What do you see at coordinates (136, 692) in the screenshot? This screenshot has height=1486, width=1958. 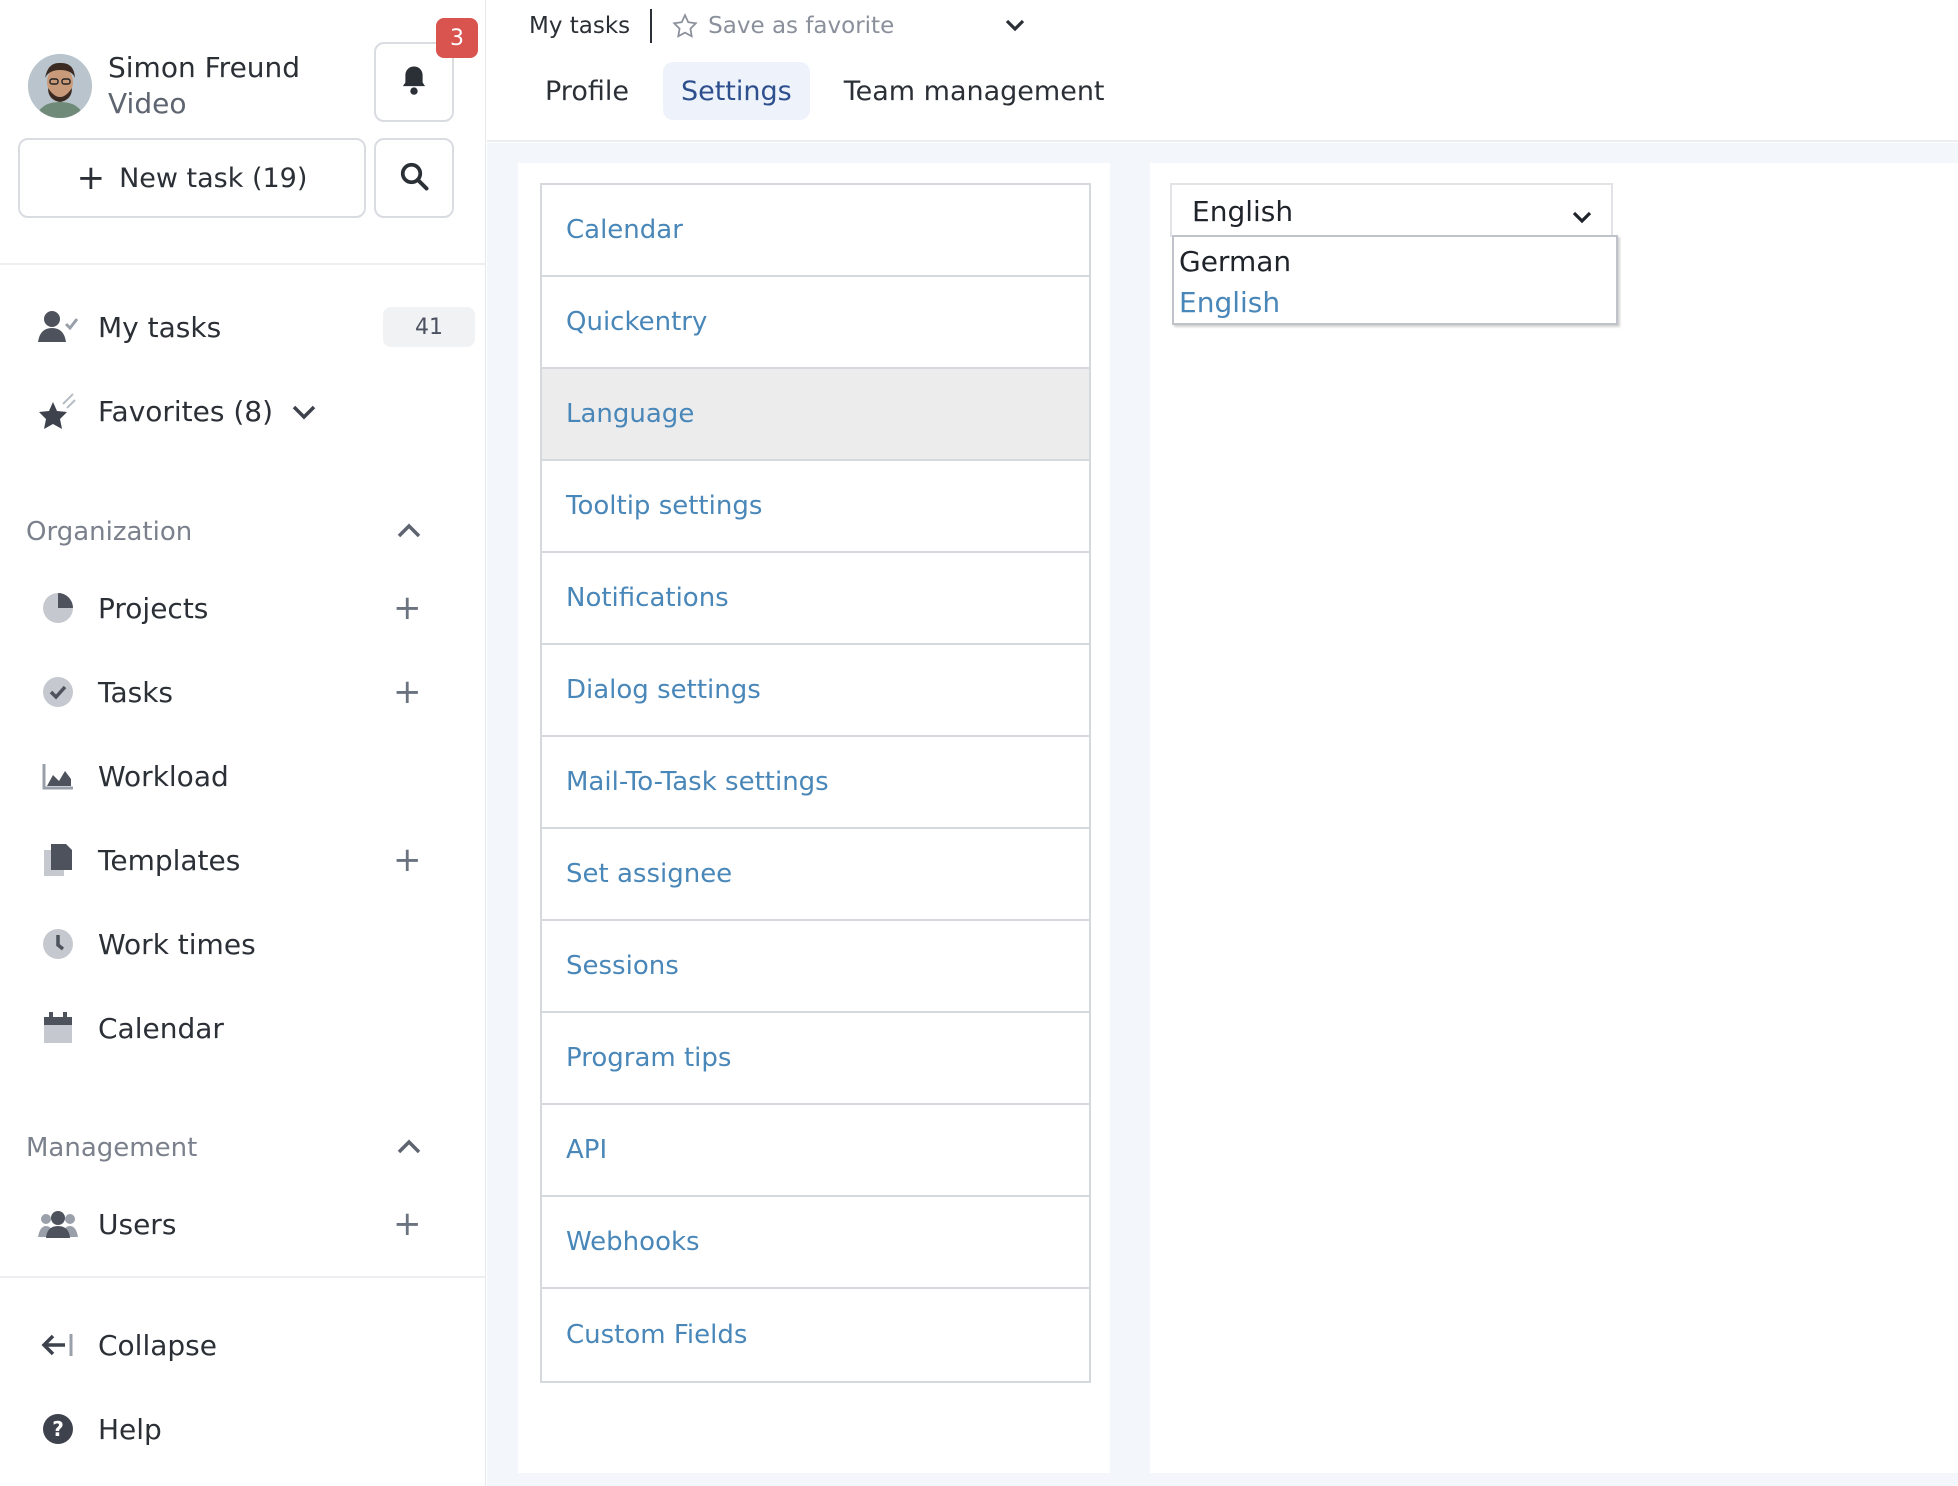 I see `nav-label: Tasks` at bounding box center [136, 692].